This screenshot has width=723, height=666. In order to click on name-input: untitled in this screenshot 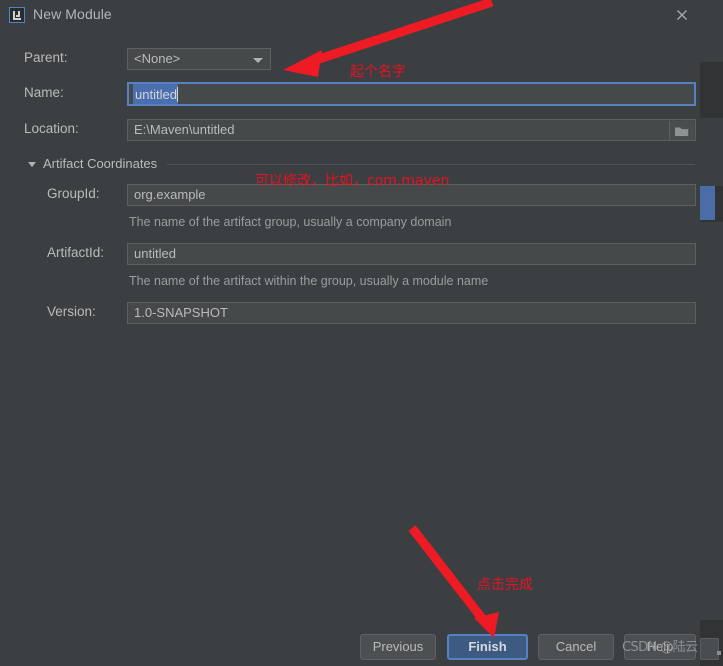, I will do `click(411, 94)`.